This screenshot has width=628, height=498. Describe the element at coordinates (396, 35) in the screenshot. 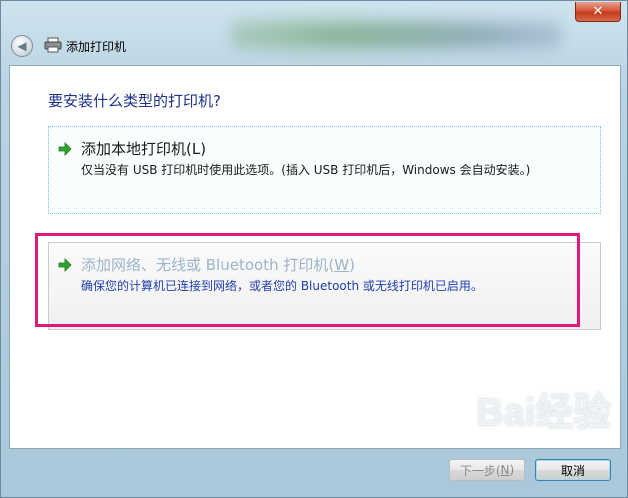

I see `blurred-background` at that location.